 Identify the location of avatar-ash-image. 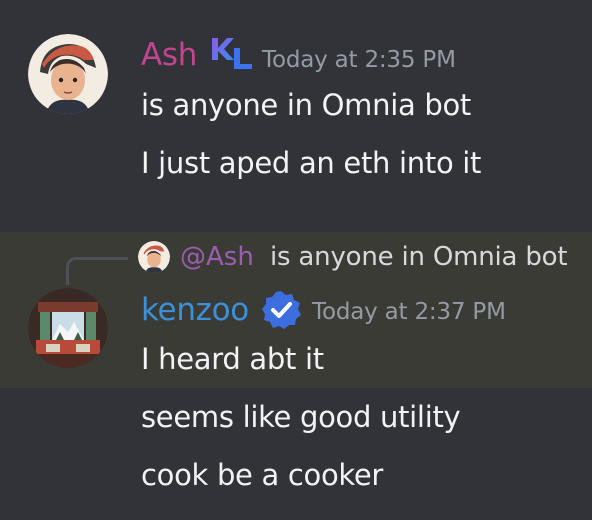
(68, 74).